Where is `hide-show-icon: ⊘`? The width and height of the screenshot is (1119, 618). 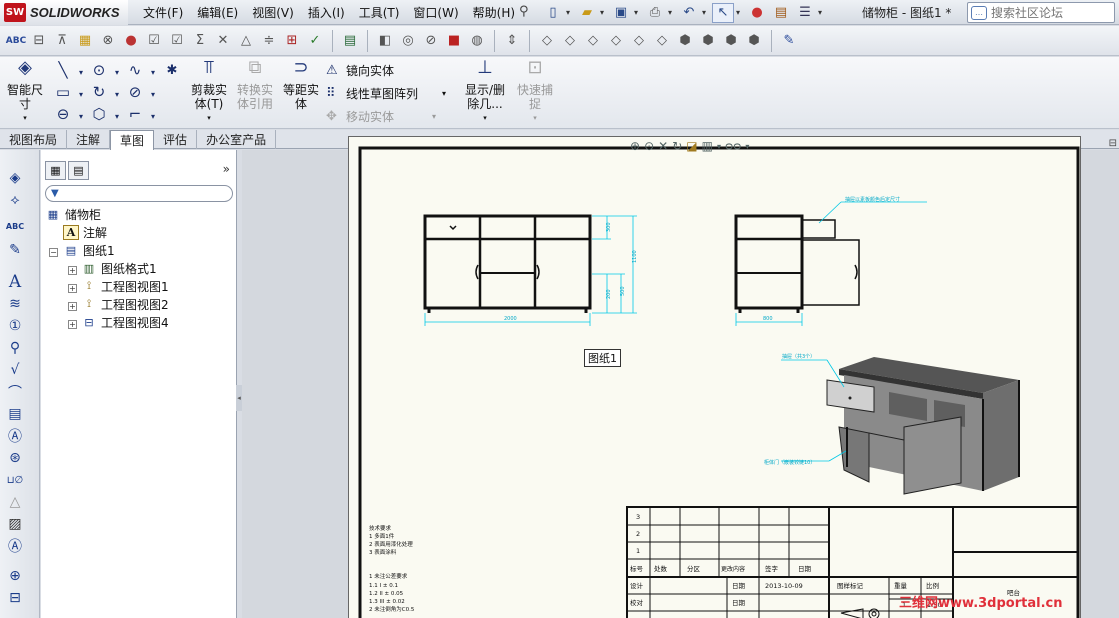
hide-show-icon: ⊘ is located at coordinates (431, 41).